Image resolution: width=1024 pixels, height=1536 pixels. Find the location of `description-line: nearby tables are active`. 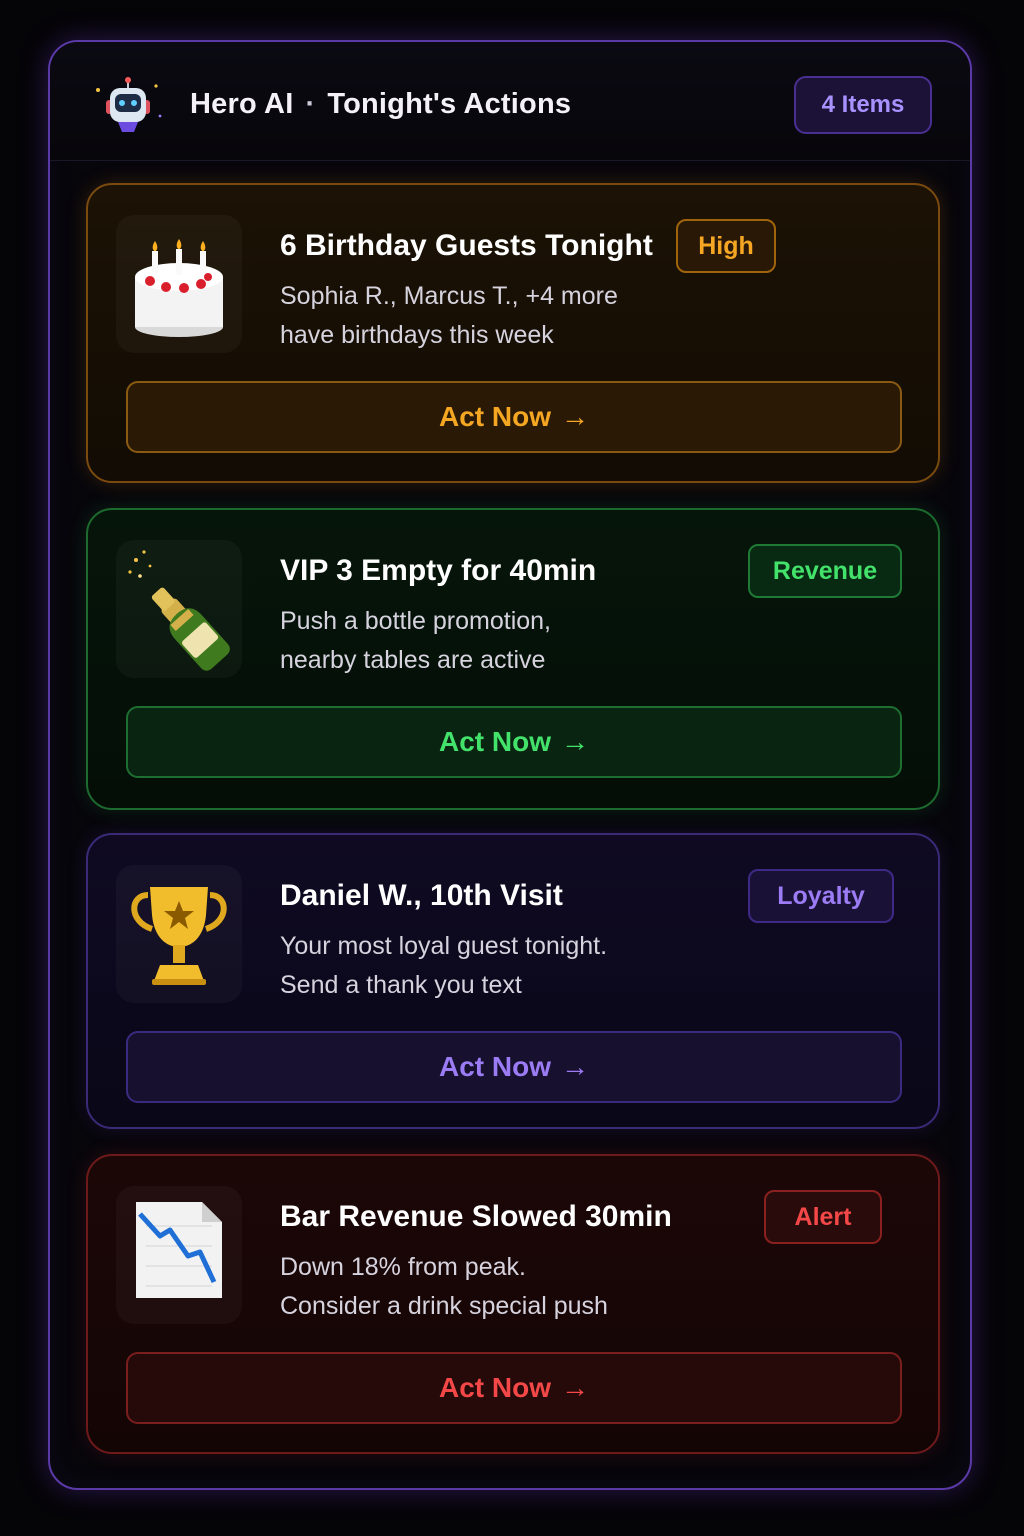

description-line: nearby tables are active is located at coordinates (413, 660).